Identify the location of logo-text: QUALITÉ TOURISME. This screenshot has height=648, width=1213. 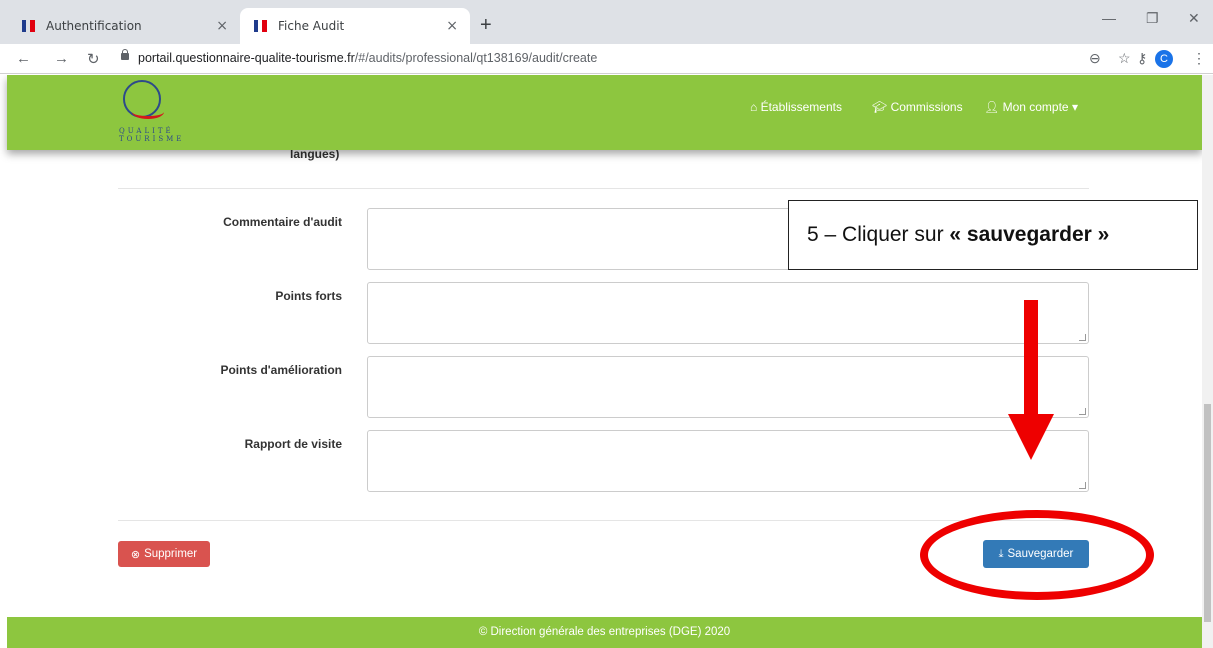
(151, 135).